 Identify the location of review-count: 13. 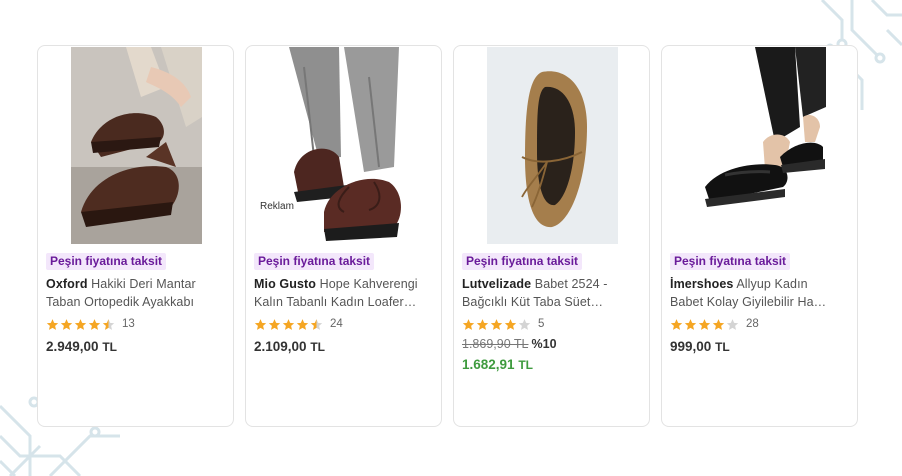
(128, 324).